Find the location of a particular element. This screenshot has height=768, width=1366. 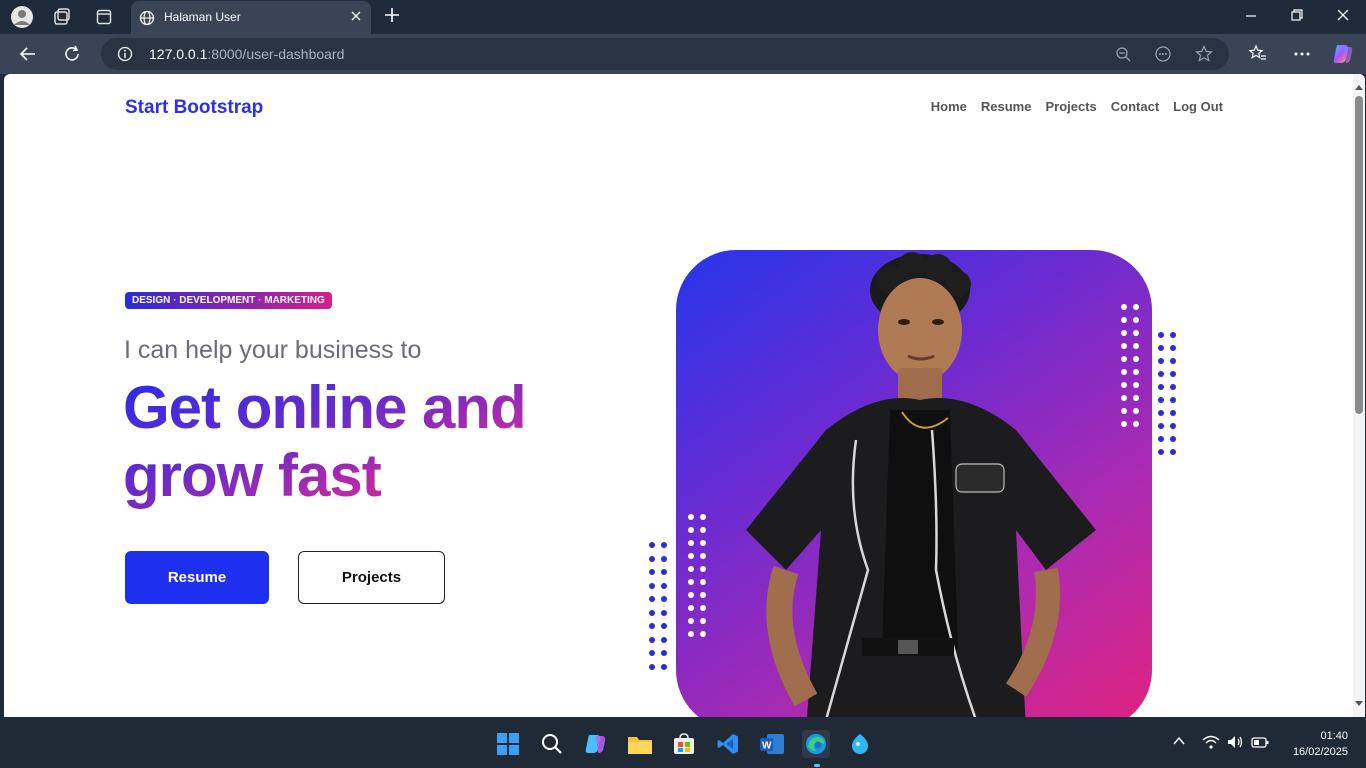

refresh-icon is located at coordinates (72, 54).